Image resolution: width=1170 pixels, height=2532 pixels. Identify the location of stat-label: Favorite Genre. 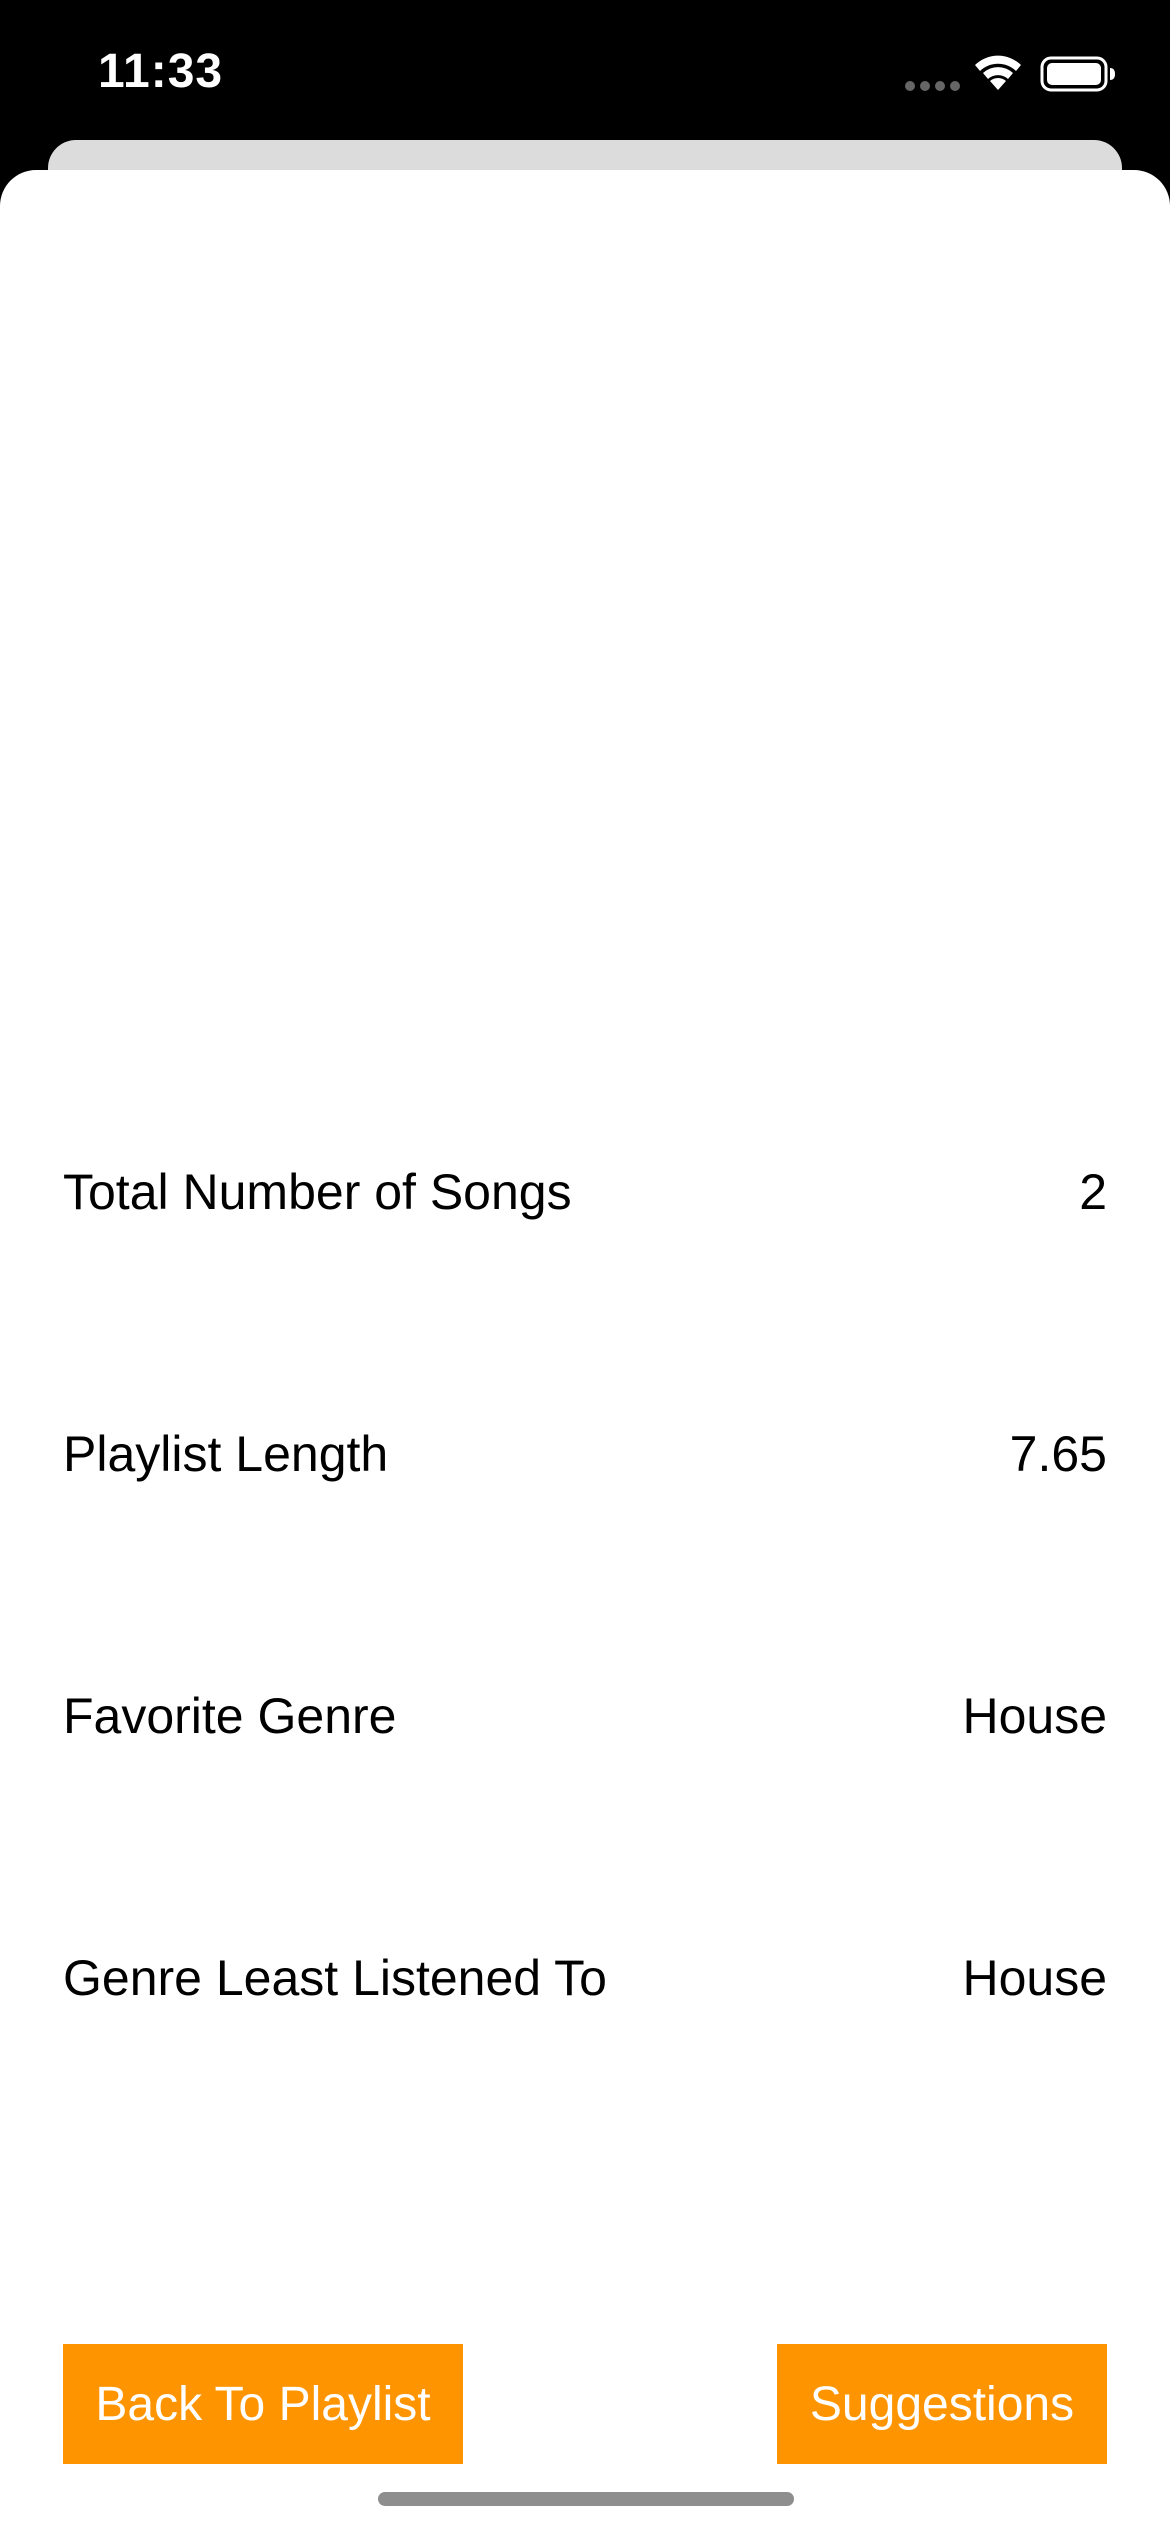
(230, 1716).